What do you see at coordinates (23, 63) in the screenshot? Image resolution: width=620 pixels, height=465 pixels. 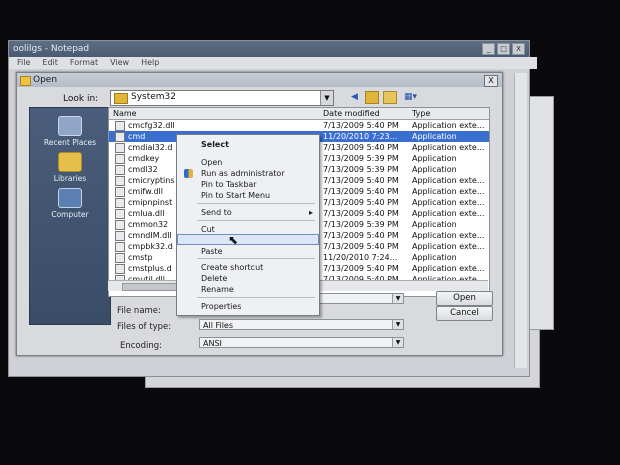 I see `menu-file: File` at bounding box center [23, 63].